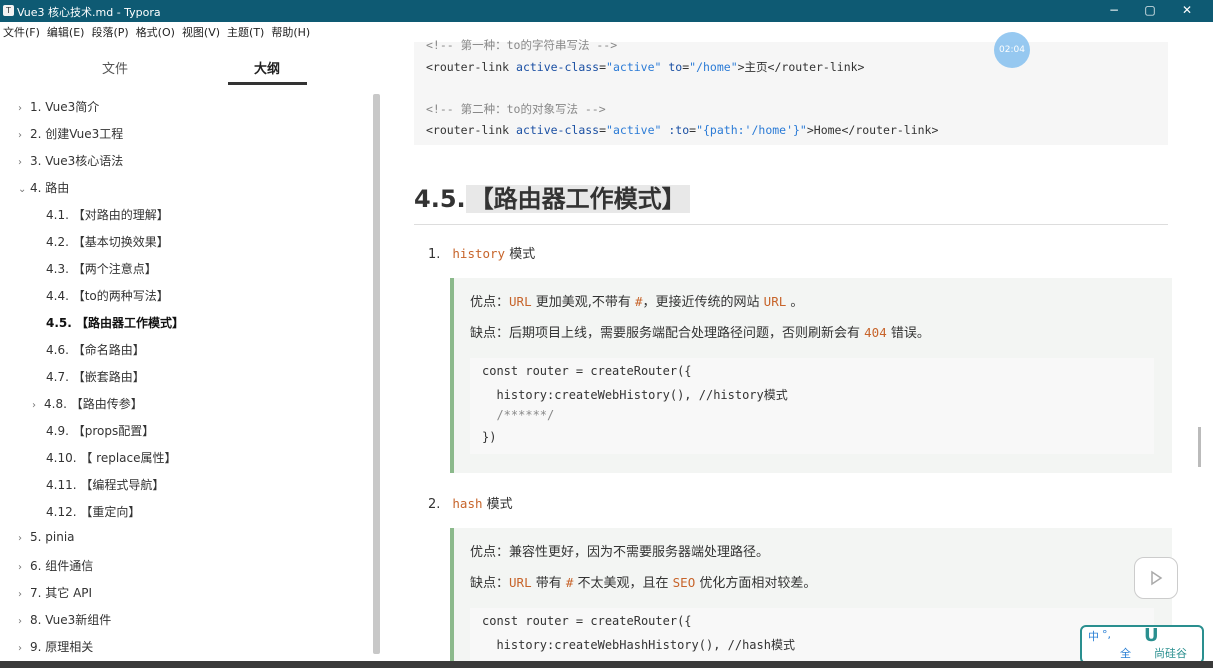 This screenshot has width=1213, height=668. Describe the element at coordinates (481, 252) in the screenshot. I see `list-item-history: 1. history 模式` at that location.